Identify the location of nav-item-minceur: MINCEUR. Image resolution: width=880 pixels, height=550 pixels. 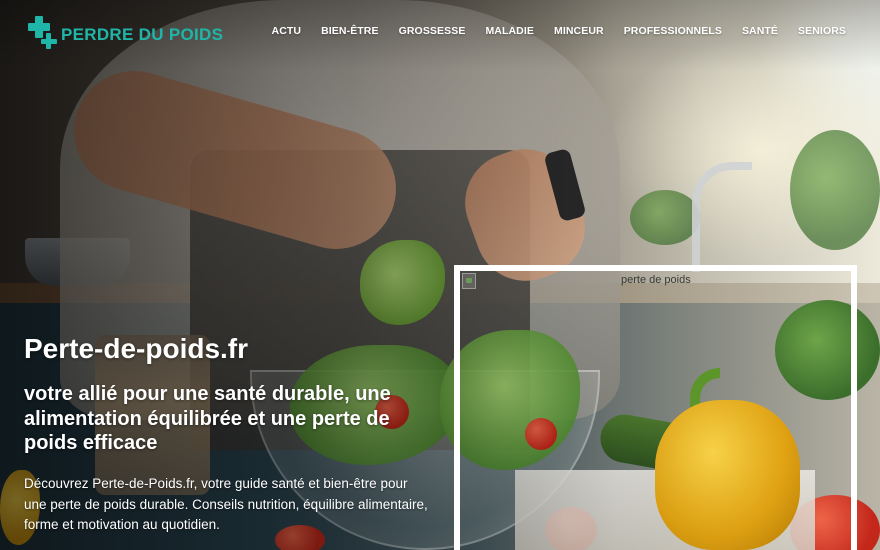
(579, 31).